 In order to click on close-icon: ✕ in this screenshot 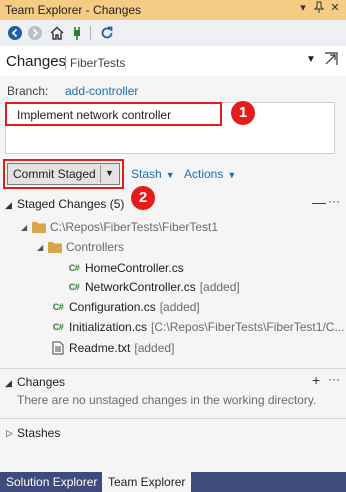, I will do `click(335, 7)`.